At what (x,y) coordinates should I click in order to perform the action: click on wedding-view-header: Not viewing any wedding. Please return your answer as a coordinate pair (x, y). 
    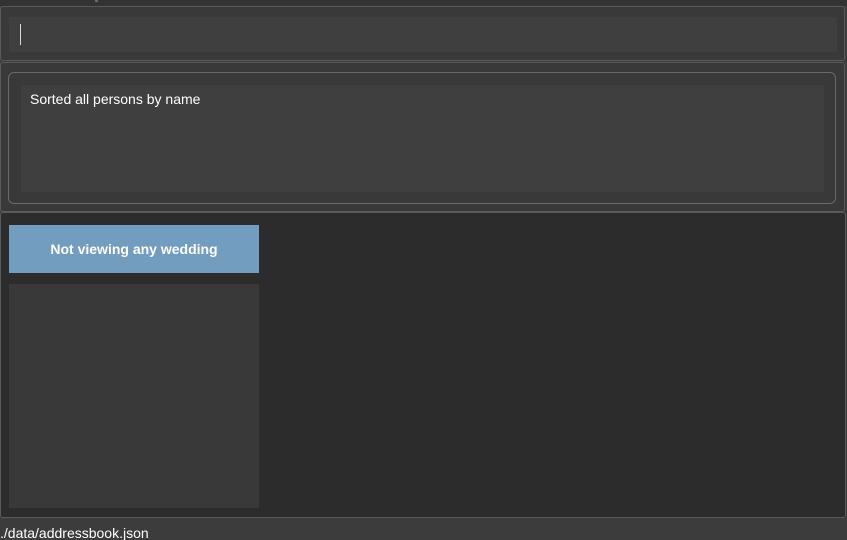
    Looking at the image, I should click on (134, 249).